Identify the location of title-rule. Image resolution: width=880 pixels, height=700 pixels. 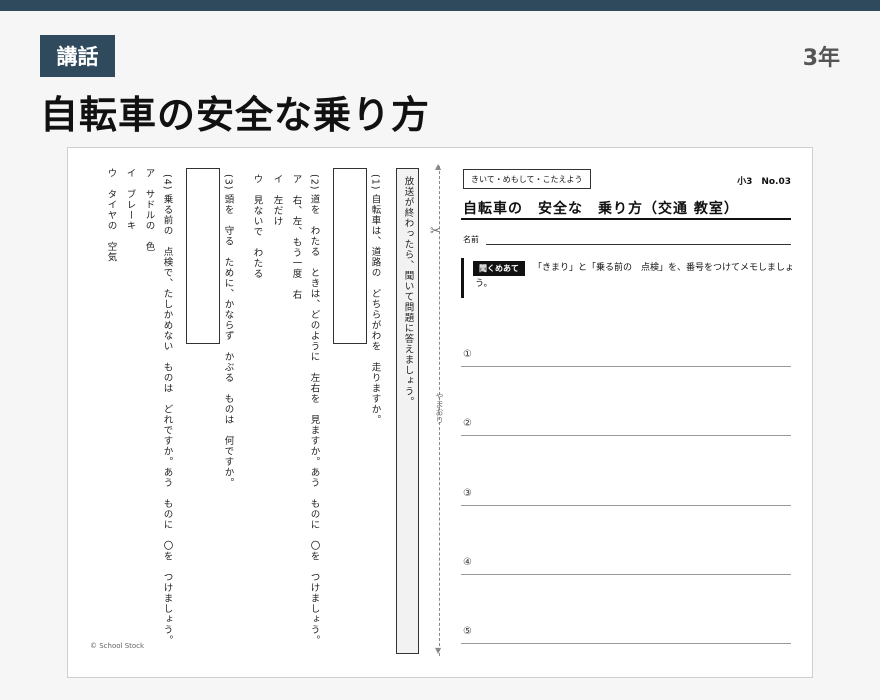
(626, 219).